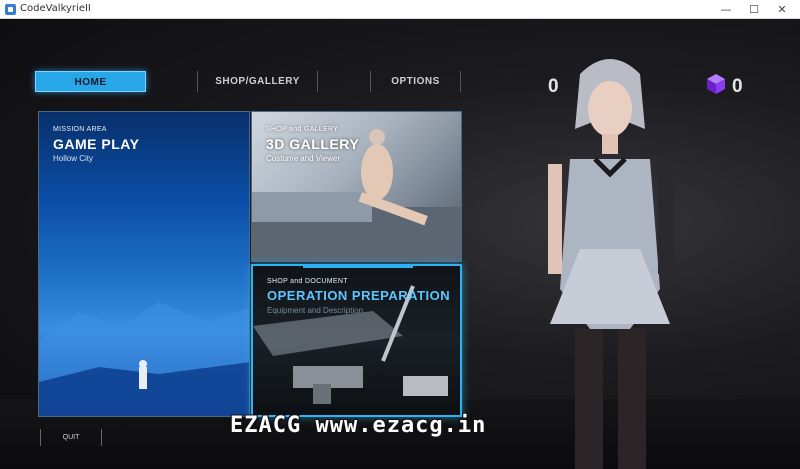 The image size is (800, 469). Describe the element at coordinates (73, 158) in the screenshot. I see `gameplay-subtitle: Hollow City` at that location.